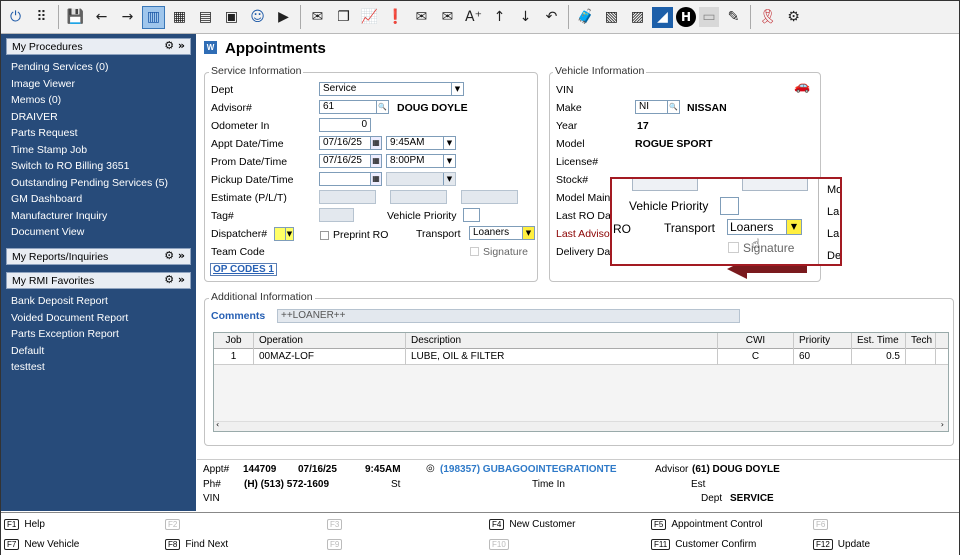 Image resolution: width=960 pixels, height=555 pixels. What do you see at coordinates (421, 161) in the screenshot?
I see `prom-time-select: 8:00PM ▼` at bounding box center [421, 161].